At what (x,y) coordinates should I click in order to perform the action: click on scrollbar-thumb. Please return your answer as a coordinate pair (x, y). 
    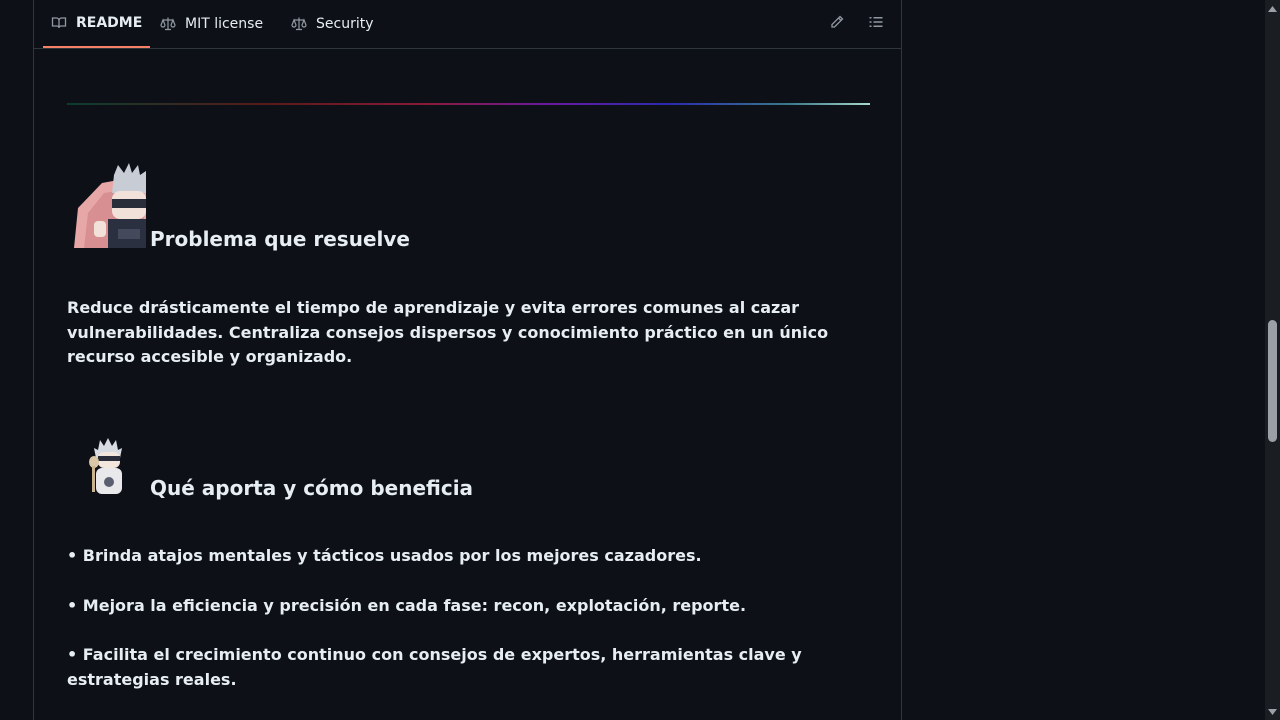
    Looking at the image, I should click on (1272, 381).